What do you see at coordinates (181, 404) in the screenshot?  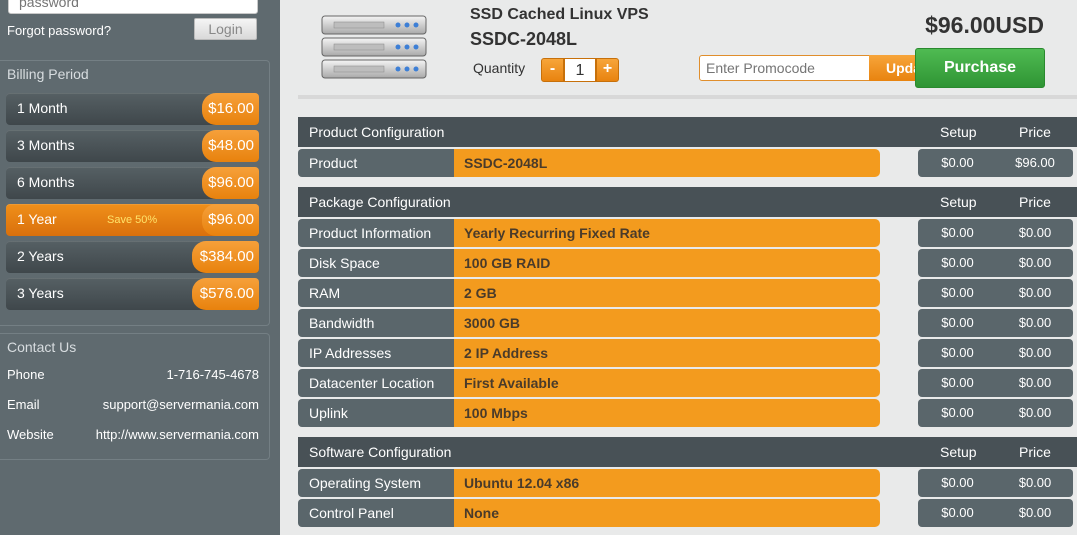 I see `contact-email-link: support@servermania.com` at bounding box center [181, 404].